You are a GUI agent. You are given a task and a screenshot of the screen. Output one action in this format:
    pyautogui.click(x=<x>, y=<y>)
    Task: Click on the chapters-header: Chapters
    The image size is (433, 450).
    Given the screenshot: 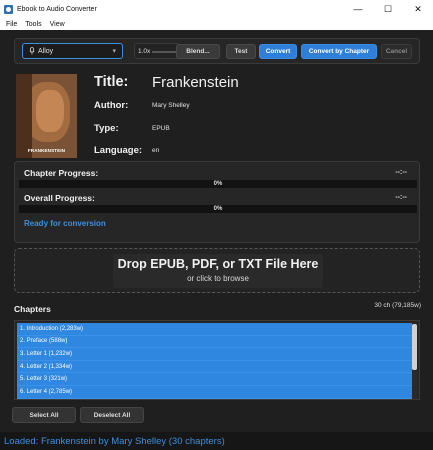 What is the action you would take?
    pyautogui.click(x=32, y=309)
    